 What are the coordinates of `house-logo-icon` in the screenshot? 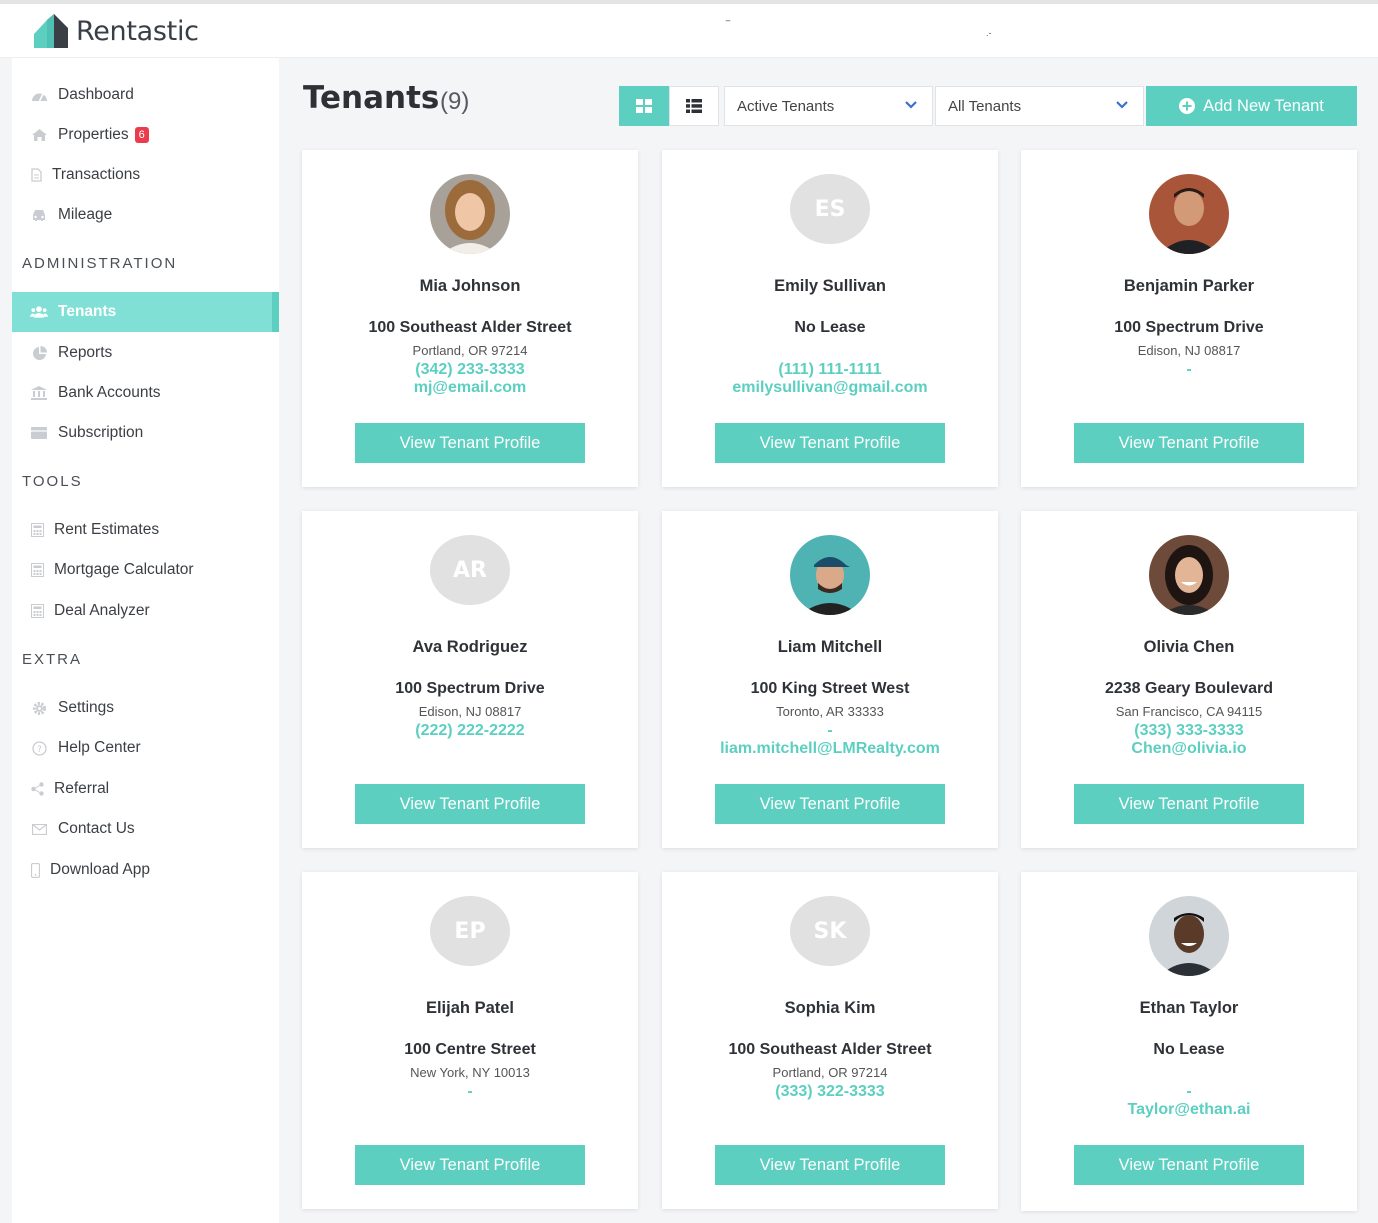 It's located at (51, 31).